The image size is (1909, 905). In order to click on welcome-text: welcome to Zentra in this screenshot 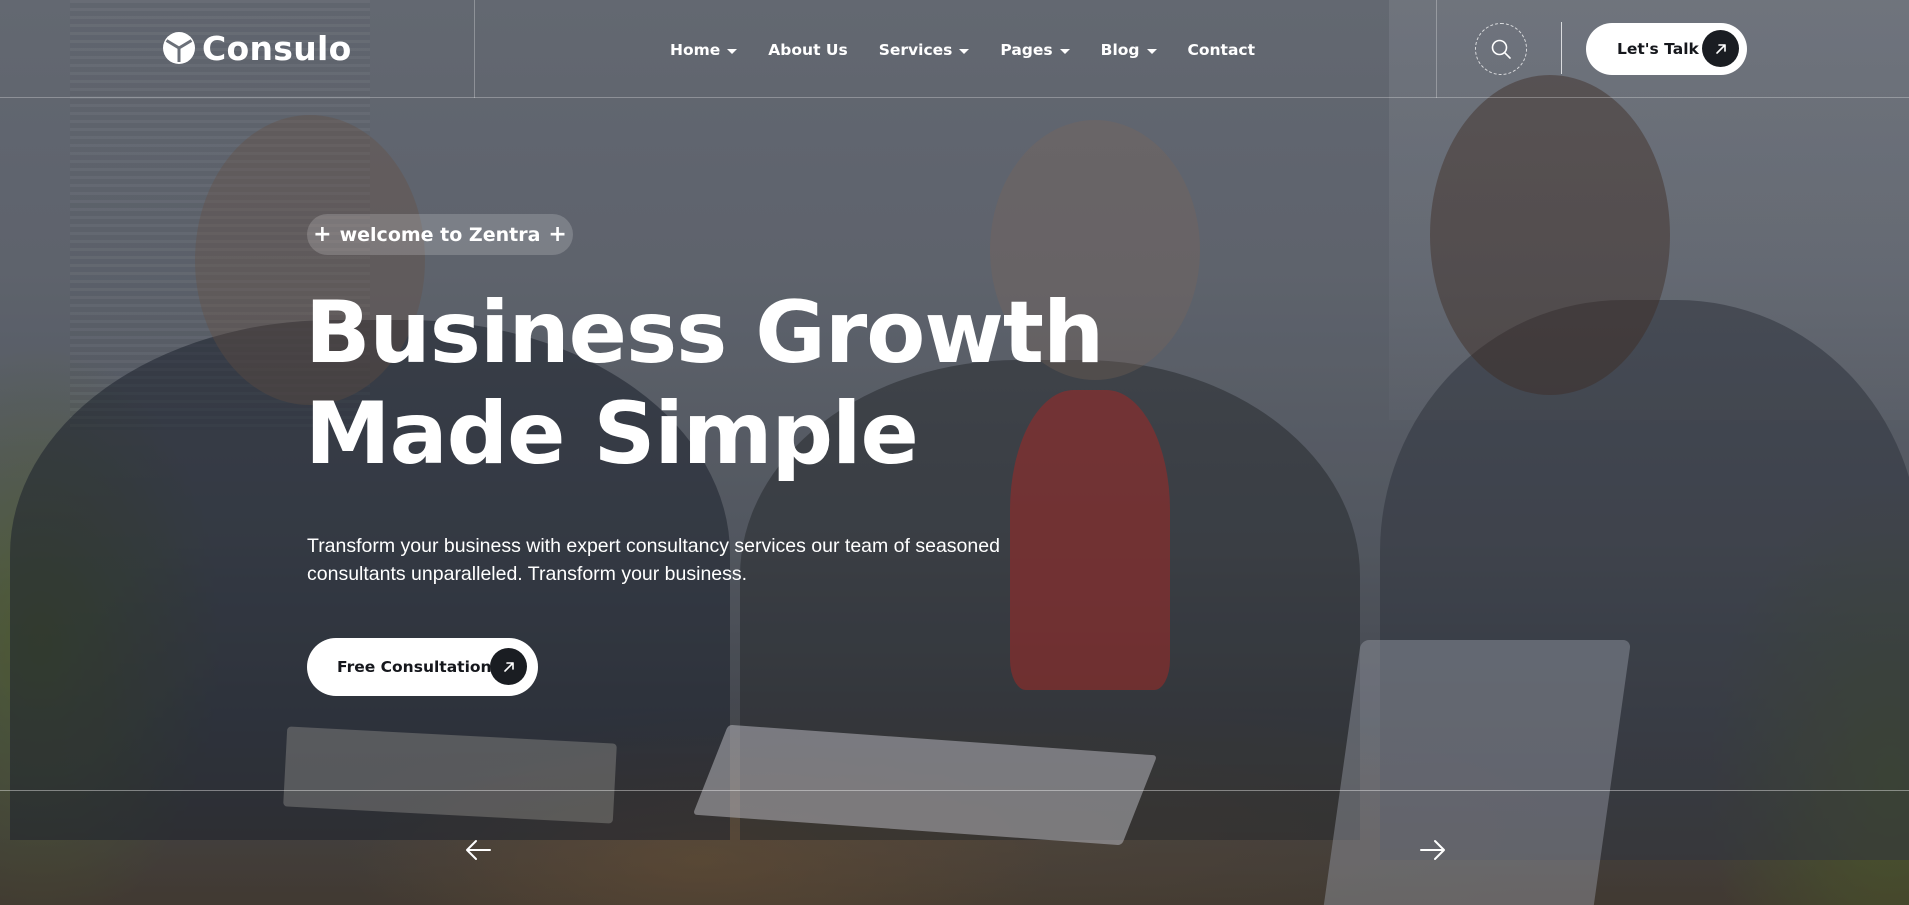, I will do `click(440, 234)`.